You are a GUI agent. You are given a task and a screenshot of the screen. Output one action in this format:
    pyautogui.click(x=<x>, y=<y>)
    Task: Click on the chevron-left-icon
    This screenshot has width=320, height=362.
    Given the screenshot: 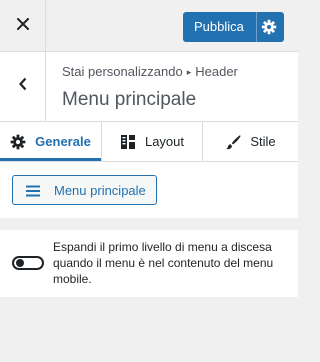 What is the action you would take?
    pyautogui.click(x=23, y=86)
    